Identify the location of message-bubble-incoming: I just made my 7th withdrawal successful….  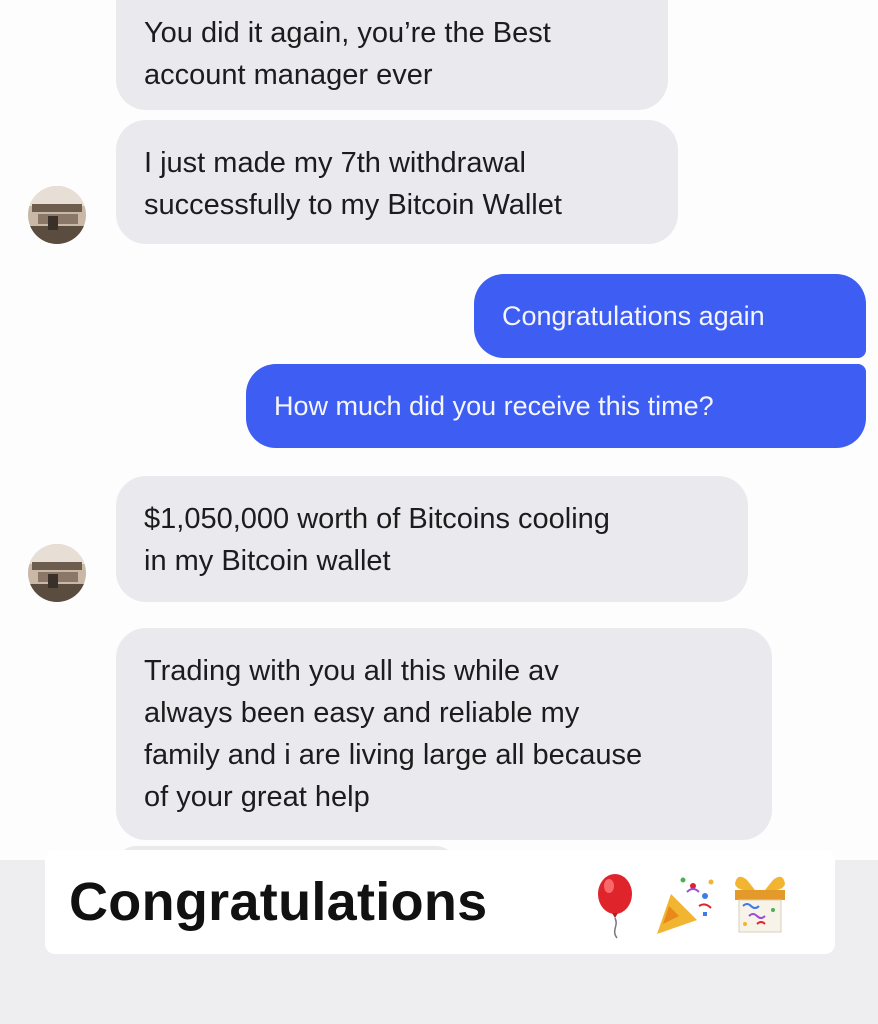
(397, 182).